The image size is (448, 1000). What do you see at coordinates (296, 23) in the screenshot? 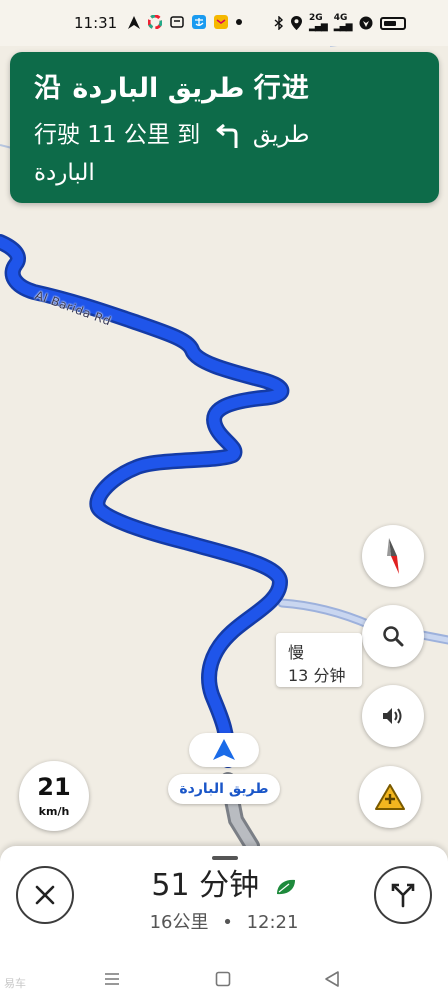
I see `location-icon` at bounding box center [296, 23].